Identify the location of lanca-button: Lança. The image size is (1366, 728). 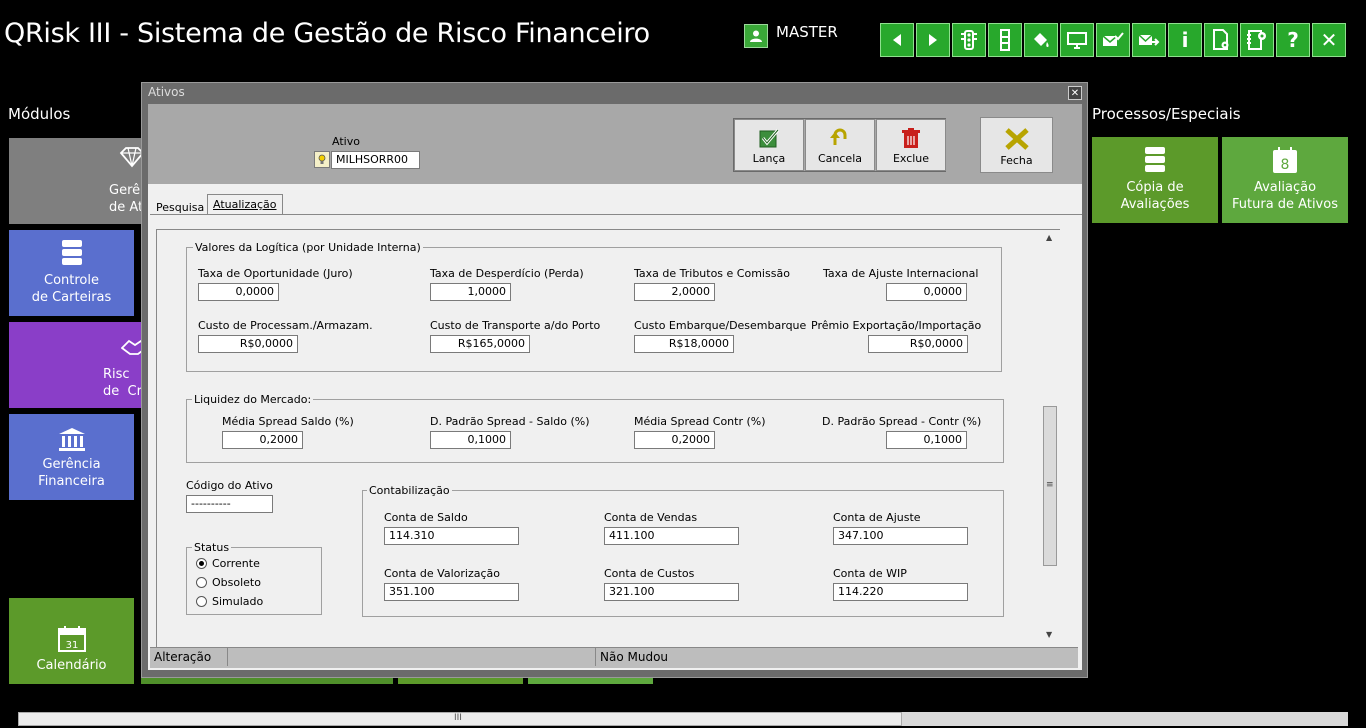
(769, 145).